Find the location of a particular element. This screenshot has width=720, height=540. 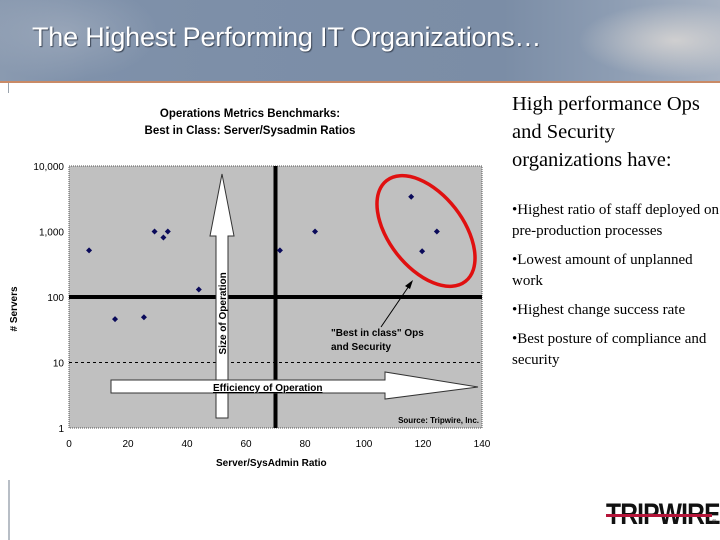

y-tick-label: 10,000 is located at coordinates (48, 167).